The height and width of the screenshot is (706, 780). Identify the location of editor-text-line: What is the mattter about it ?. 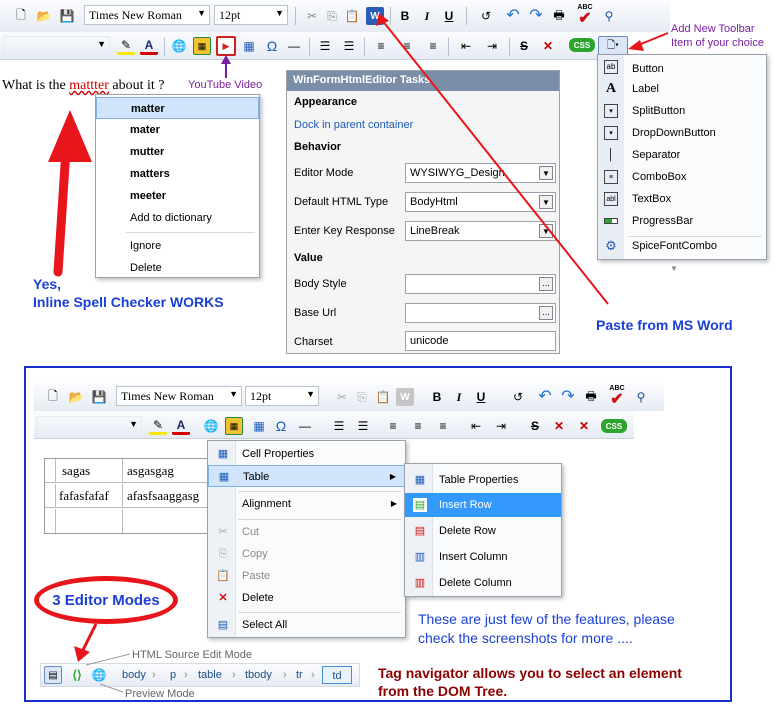
(83, 86).